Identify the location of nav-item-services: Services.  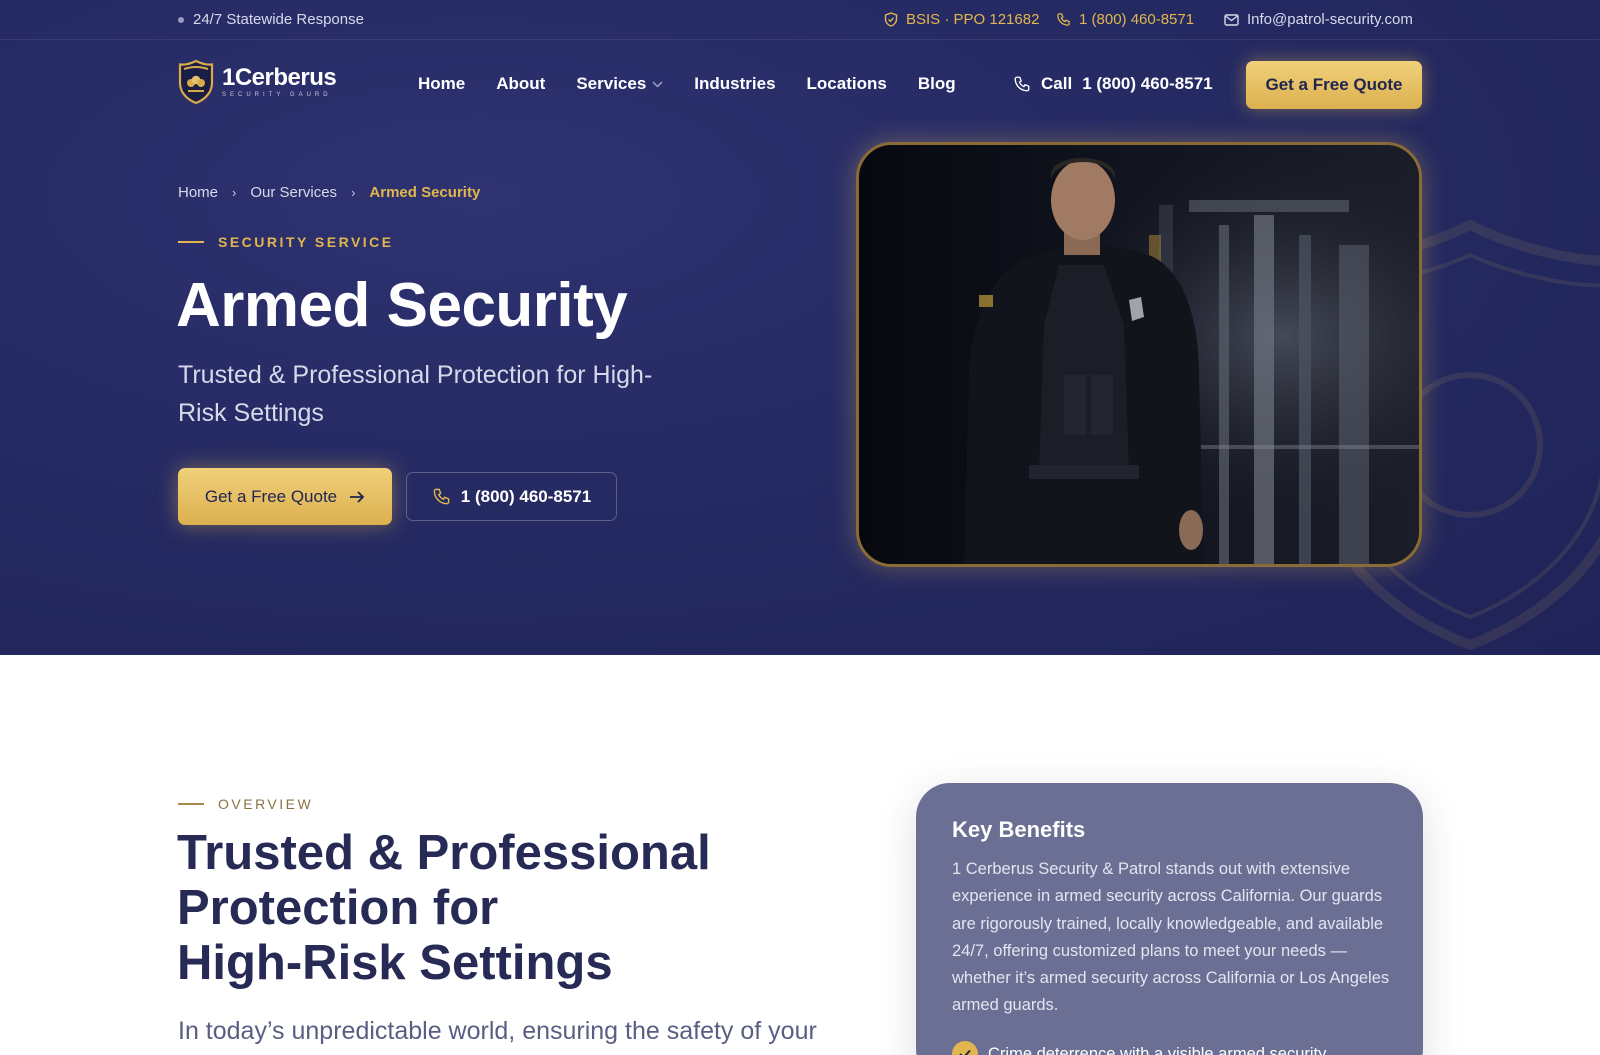
(619, 84).